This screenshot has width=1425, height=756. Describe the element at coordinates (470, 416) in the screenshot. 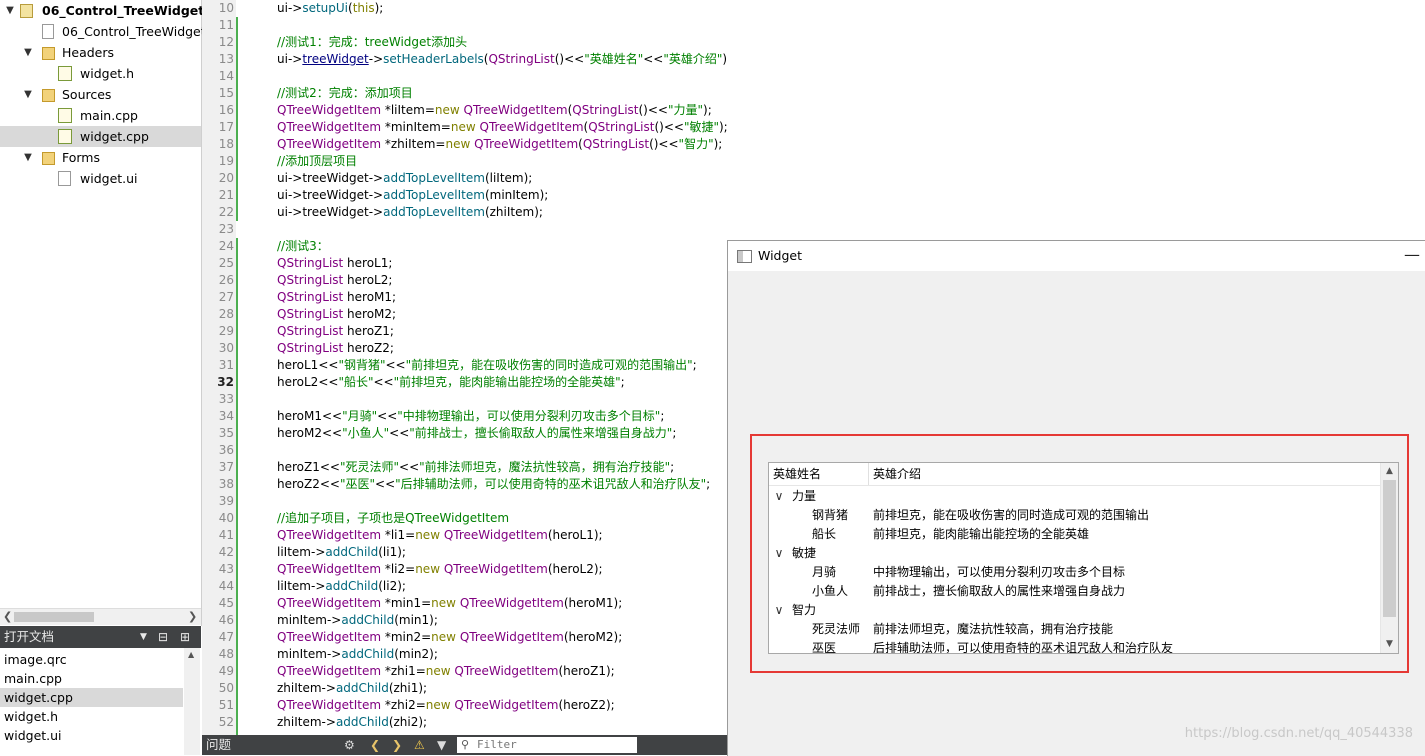

I see `code-line: heroM1<<"月骑"<<"中排物理输出，可以使用分裂利刃攻击多个目标";` at that location.